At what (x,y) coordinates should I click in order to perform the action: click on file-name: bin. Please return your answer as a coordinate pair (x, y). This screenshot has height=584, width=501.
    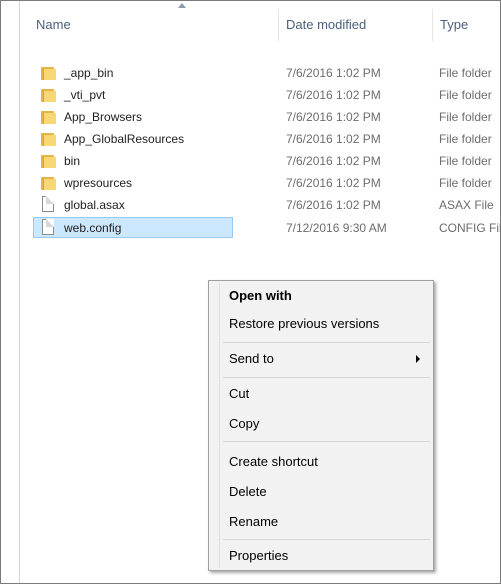
    Looking at the image, I should click on (72, 161).